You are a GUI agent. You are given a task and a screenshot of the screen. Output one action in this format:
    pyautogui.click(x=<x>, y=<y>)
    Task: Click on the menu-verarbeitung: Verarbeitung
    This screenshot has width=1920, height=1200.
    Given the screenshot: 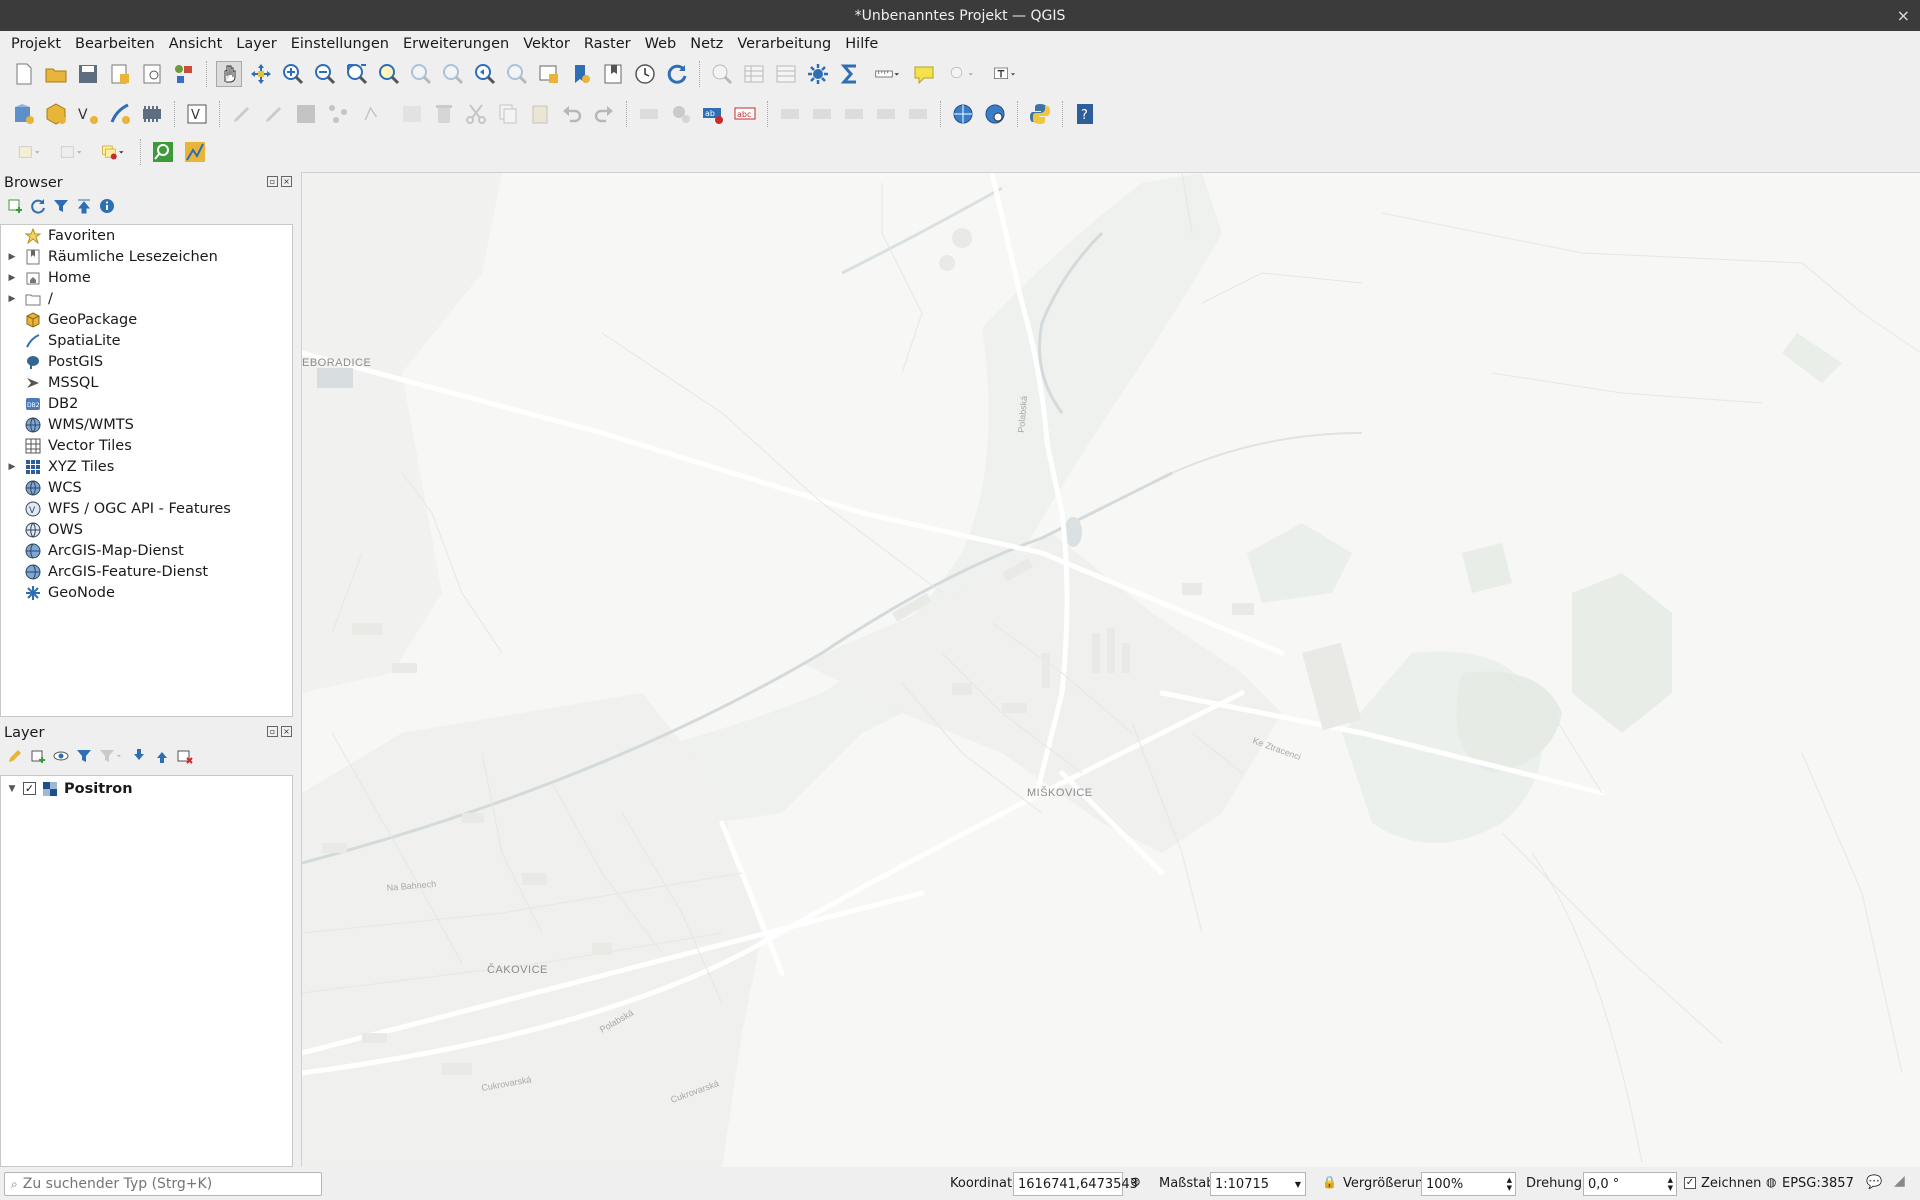 What is the action you would take?
    pyautogui.click(x=784, y=44)
    